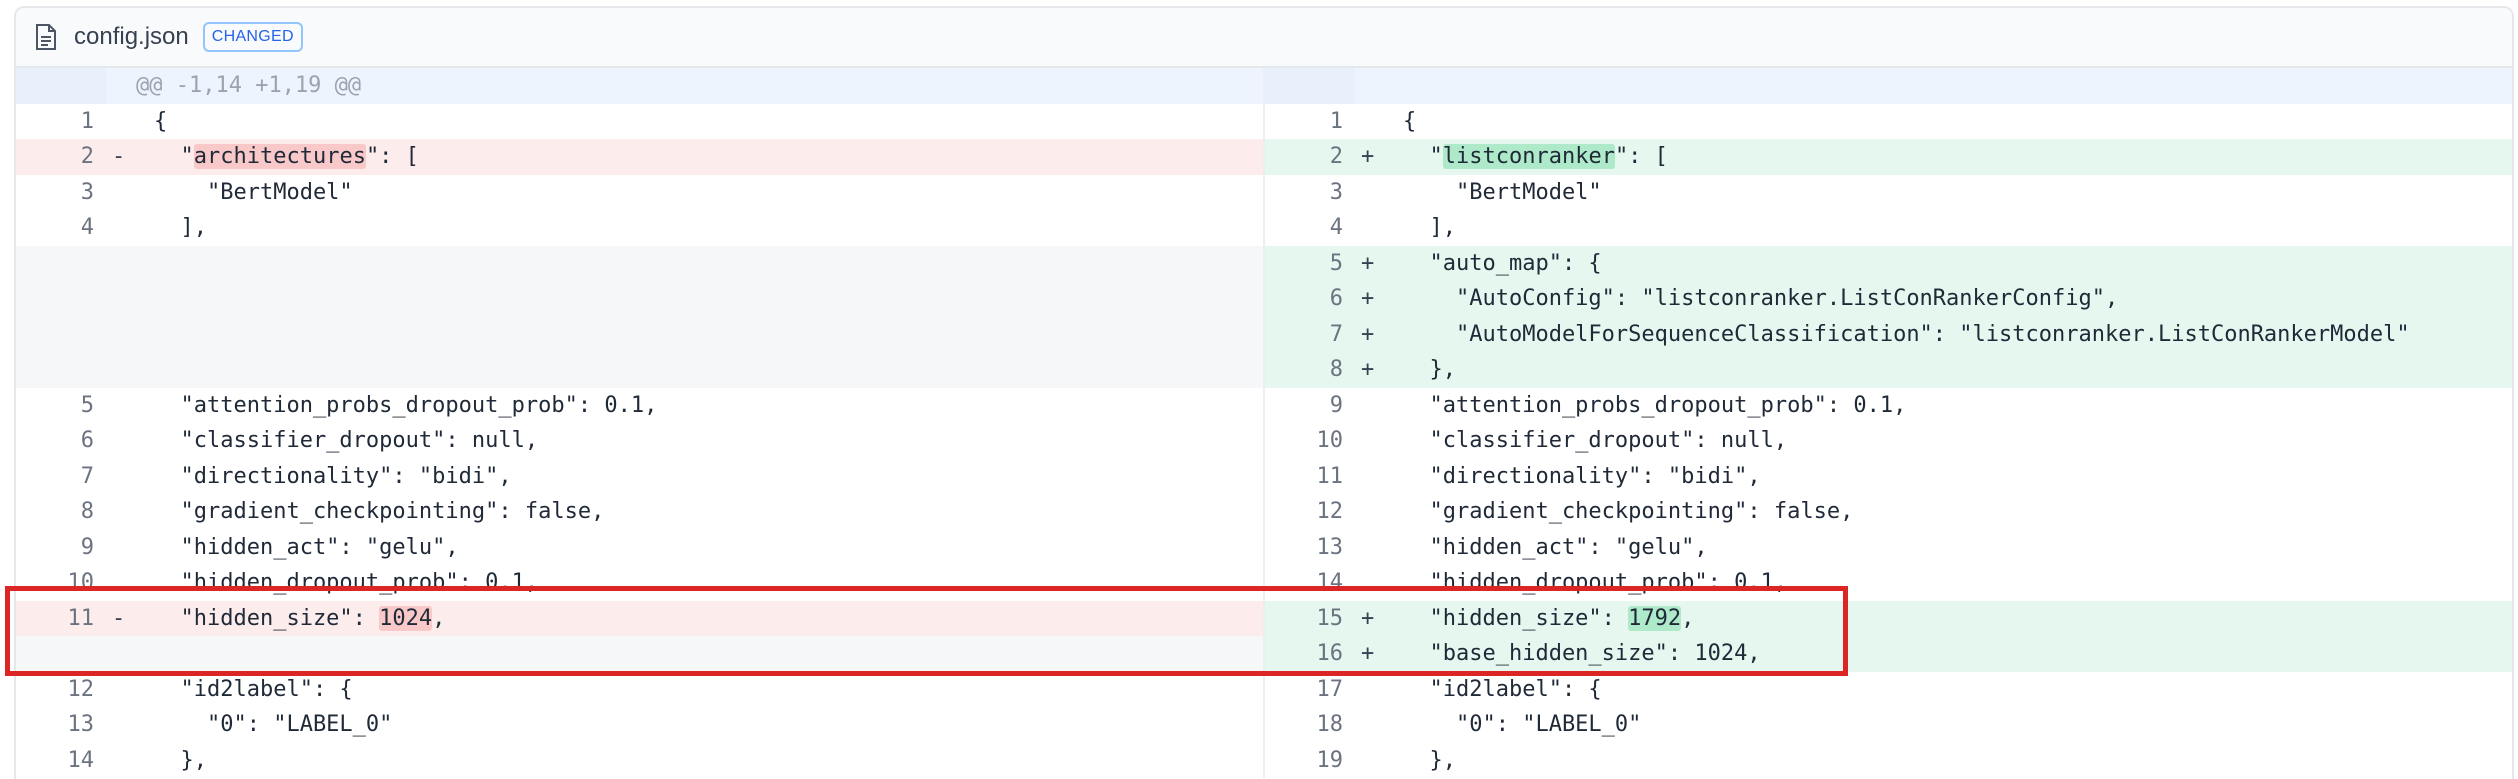 This screenshot has height=779, width=2518. I want to click on left-side: 3 "BertModel", so click(640, 192).